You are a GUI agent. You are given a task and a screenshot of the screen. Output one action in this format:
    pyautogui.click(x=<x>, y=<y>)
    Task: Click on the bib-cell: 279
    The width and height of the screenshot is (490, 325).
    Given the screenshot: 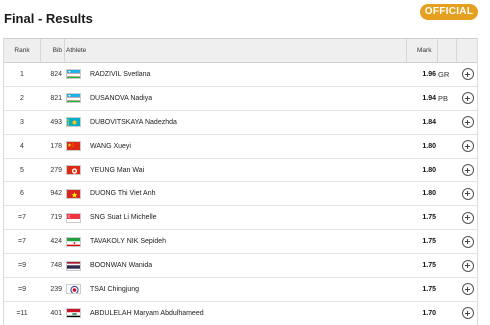 What is the action you would take?
    pyautogui.click(x=56, y=170)
    